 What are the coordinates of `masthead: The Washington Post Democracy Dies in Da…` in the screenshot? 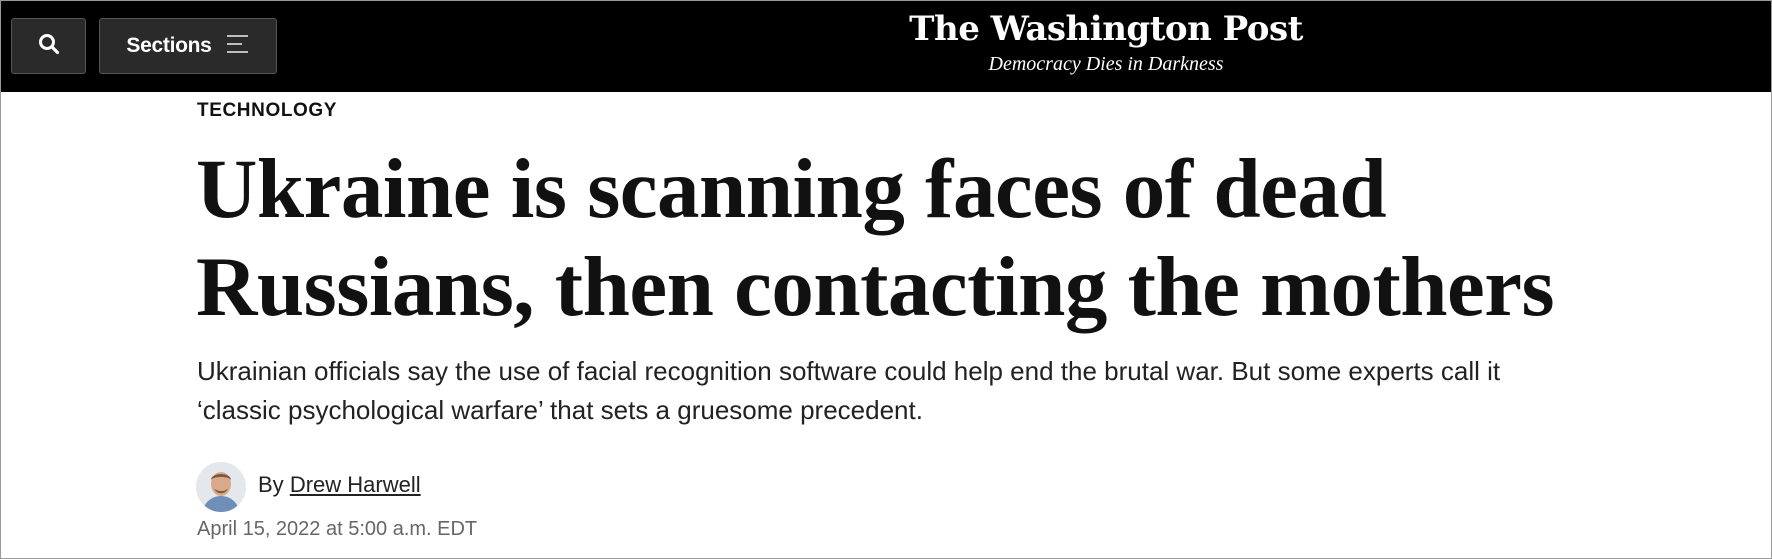 It's located at (1106, 46).